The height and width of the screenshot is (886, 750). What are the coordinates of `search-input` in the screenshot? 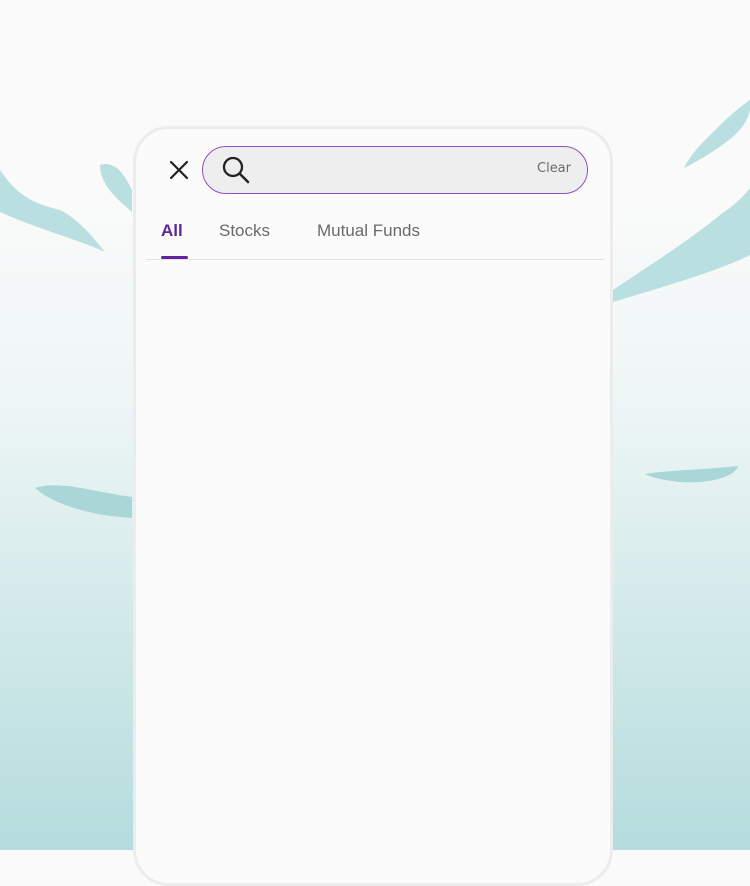 It's located at (391, 171).